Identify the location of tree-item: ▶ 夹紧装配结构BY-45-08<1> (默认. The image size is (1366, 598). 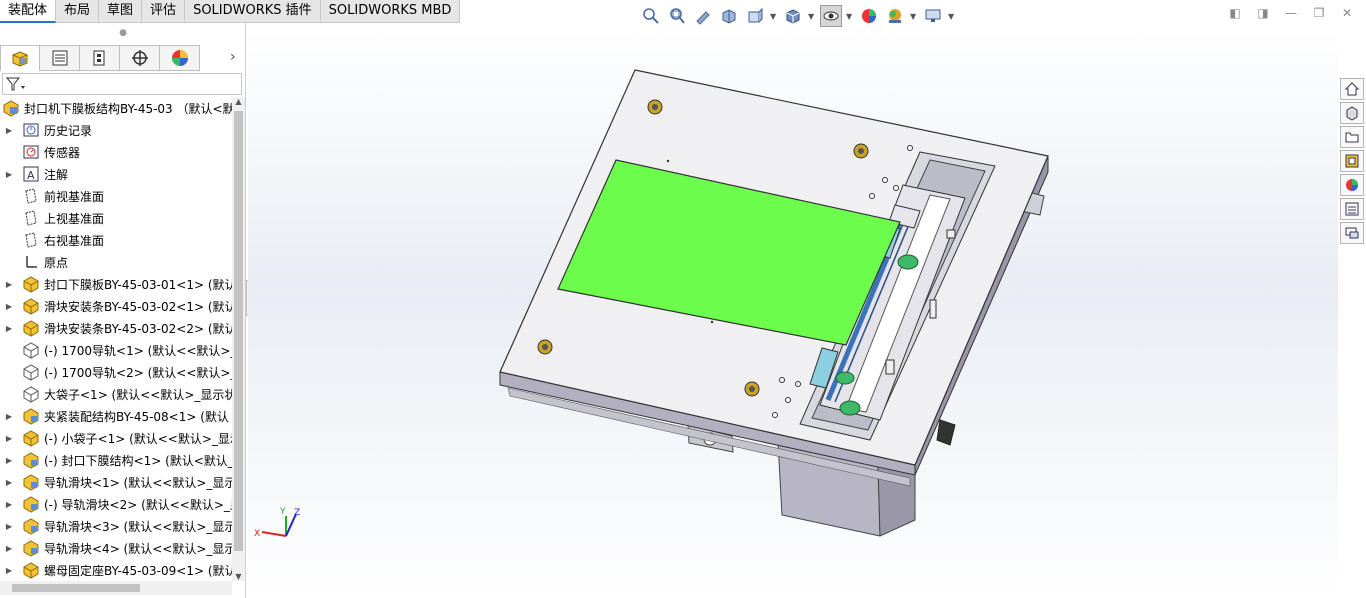
(116, 416).